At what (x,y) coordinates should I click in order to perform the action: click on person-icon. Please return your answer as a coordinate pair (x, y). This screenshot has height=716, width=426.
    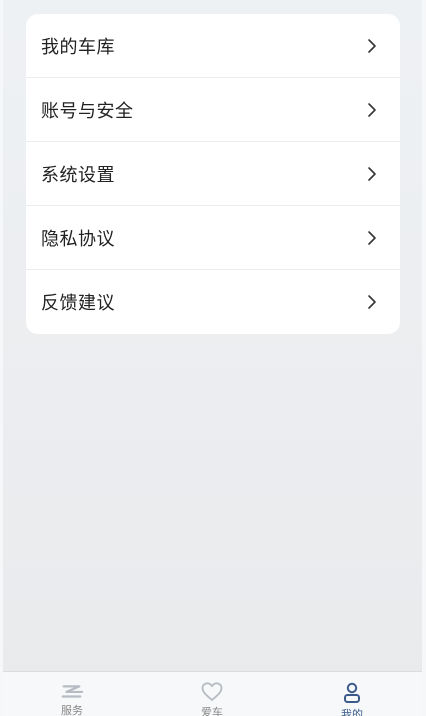
    Looking at the image, I should click on (352, 693).